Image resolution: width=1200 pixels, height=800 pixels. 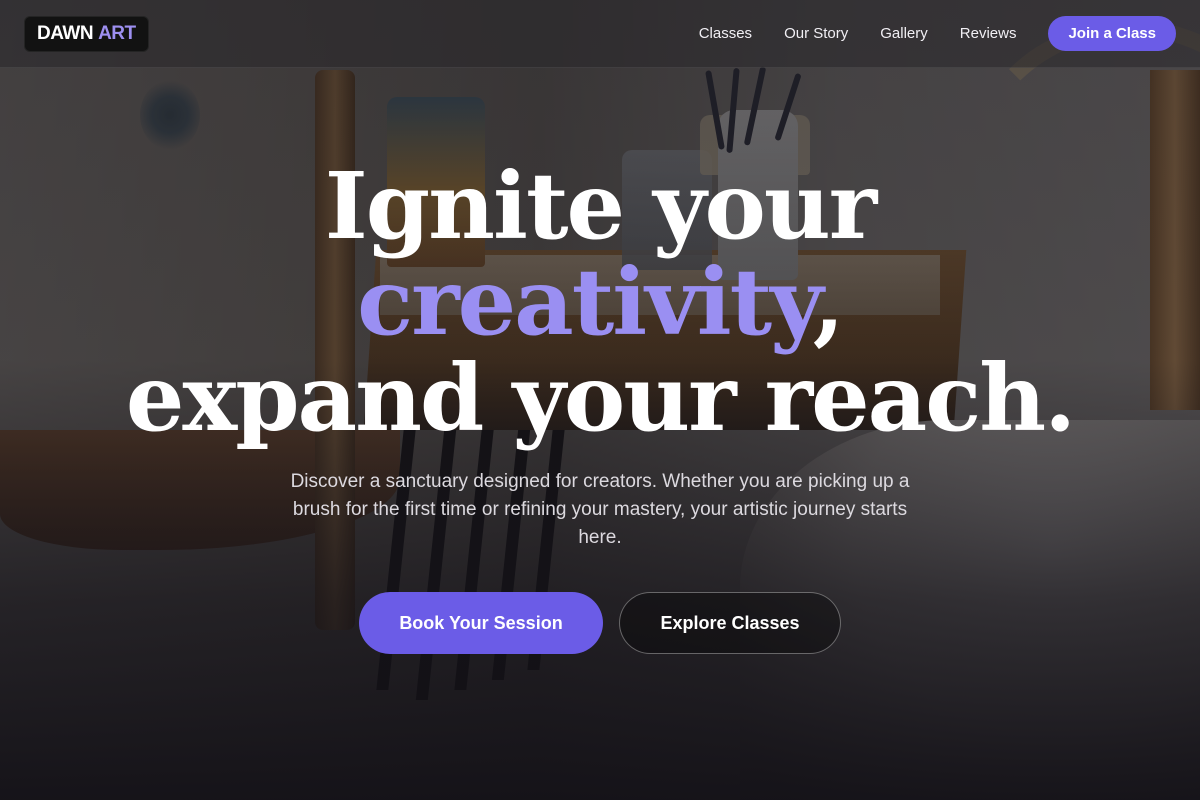 What do you see at coordinates (730, 623) in the screenshot?
I see `explore-classes-button: Explore Classes` at bounding box center [730, 623].